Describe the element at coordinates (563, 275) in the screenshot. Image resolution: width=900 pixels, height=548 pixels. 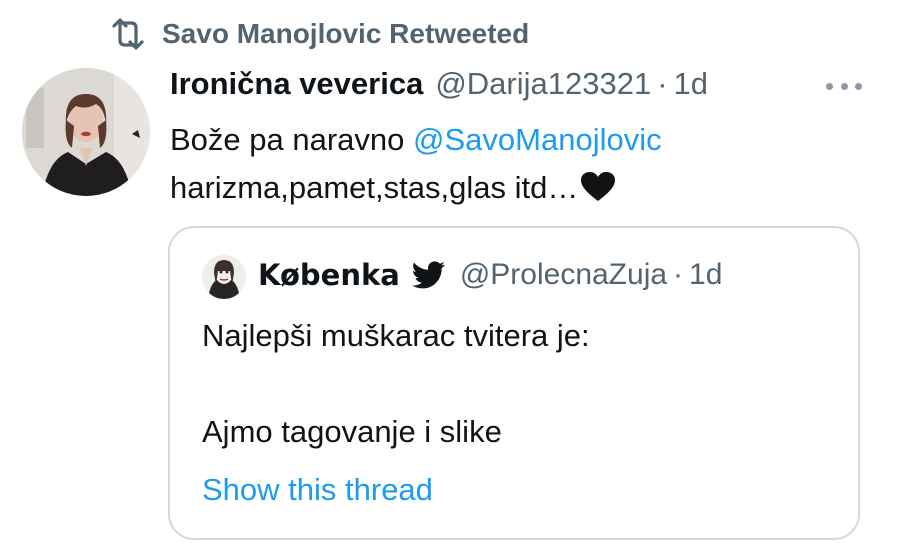
I see `quoted-handle: @ProlecnaZuja` at that location.